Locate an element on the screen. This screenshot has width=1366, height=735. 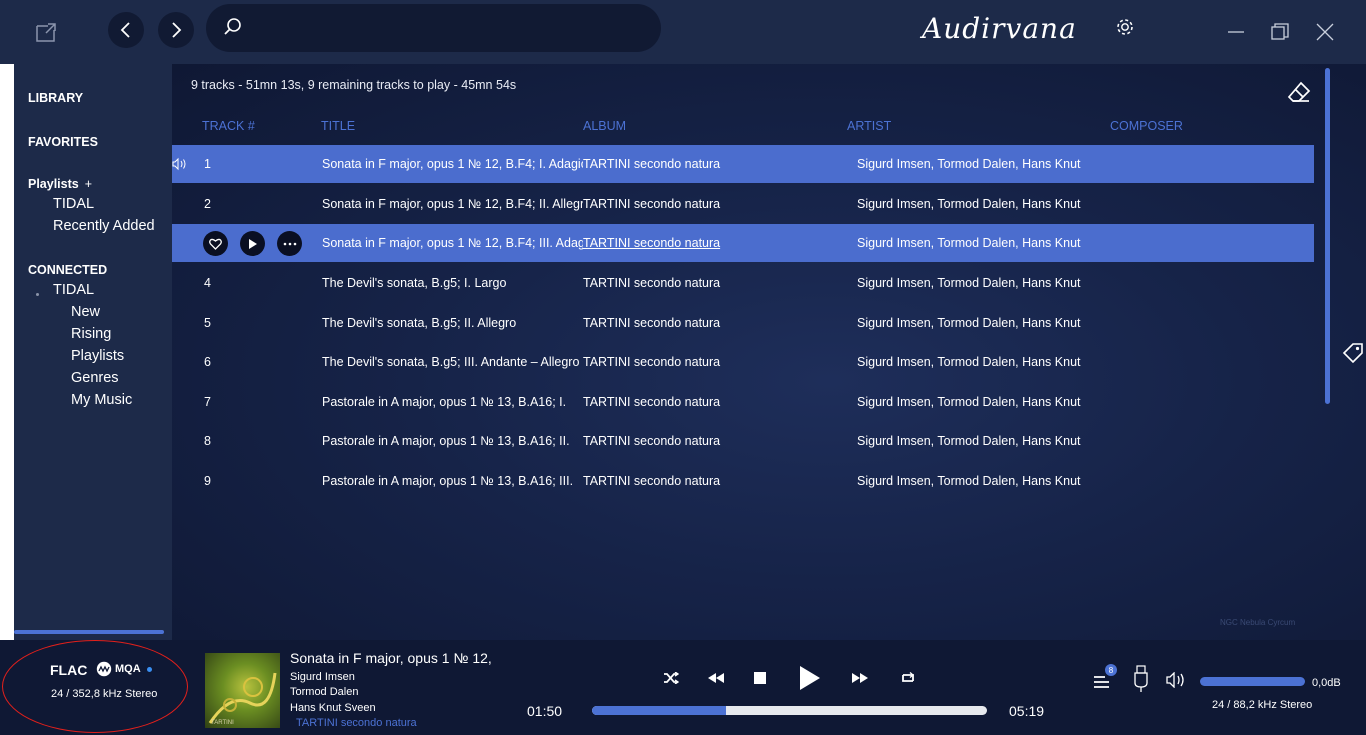
now-playing-album-link: TARTINI secondo natura is located at coordinates (356, 723).